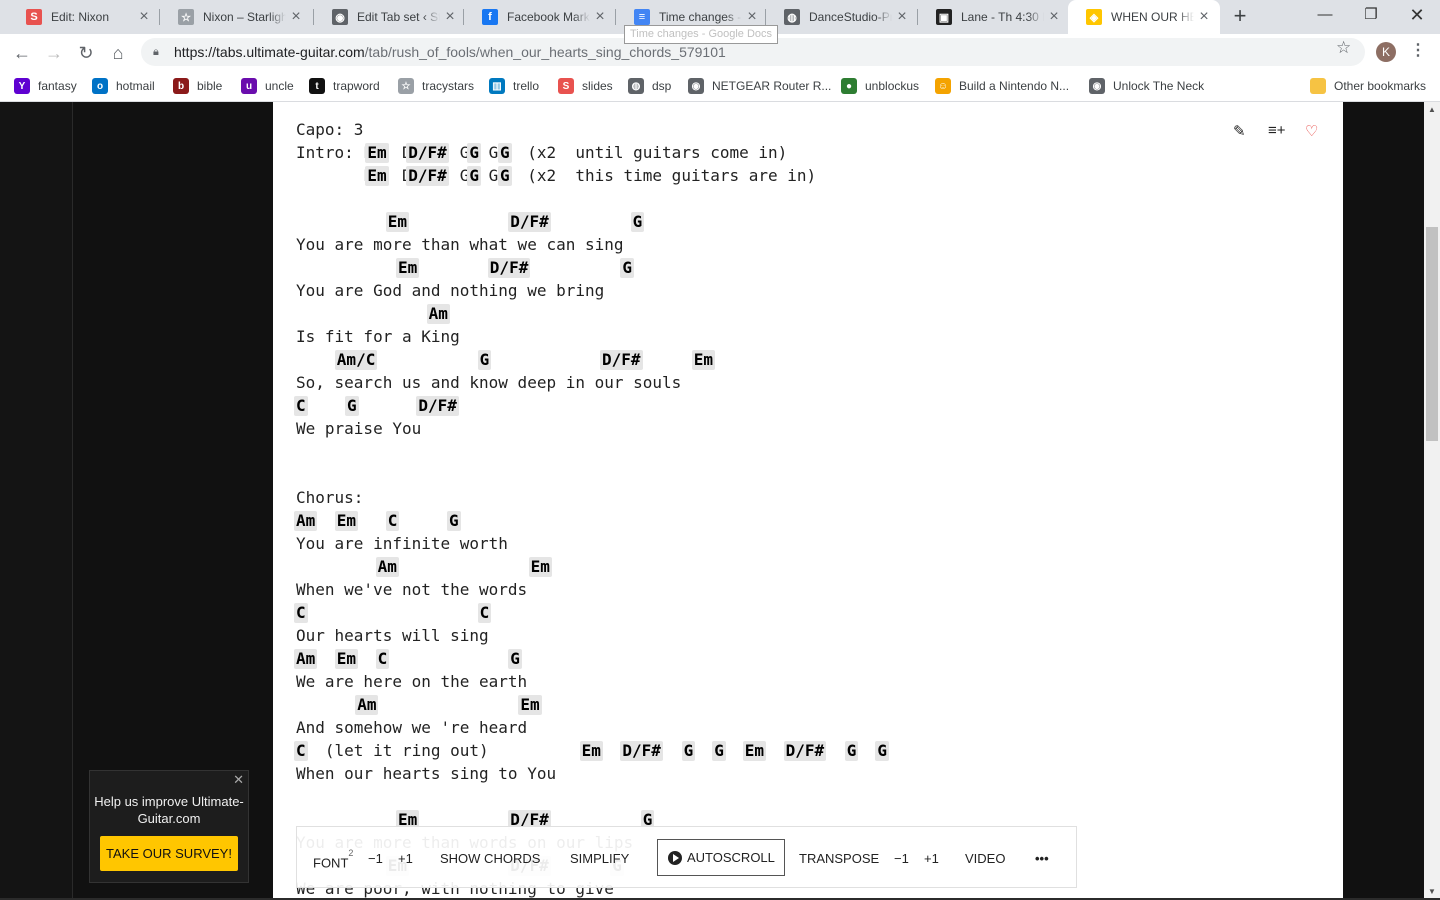 This screenshot has width=1440, height=900. Describe the element at coordinates (599, 859) in the screenshot. I see `simplify-button: SIMPLIFY` at that location.